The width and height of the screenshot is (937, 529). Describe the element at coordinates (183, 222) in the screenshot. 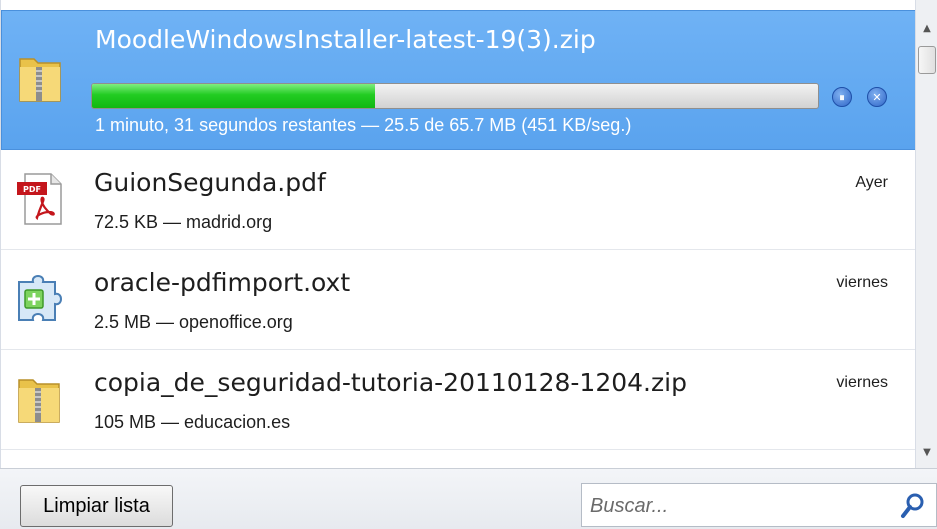

I see `download-meta: 72.5 KB — madrid.org` at that location.